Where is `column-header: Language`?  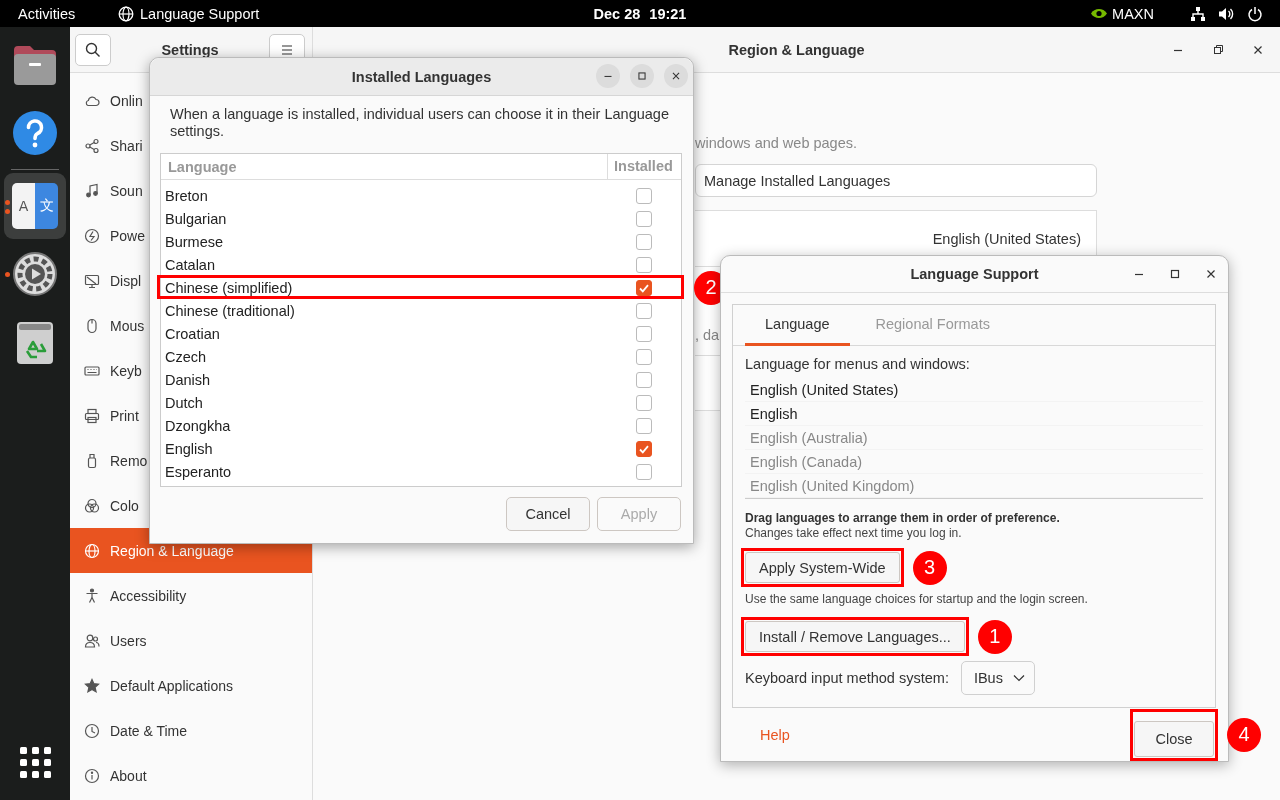 column-header: Language is located at coordinates (202, 166).